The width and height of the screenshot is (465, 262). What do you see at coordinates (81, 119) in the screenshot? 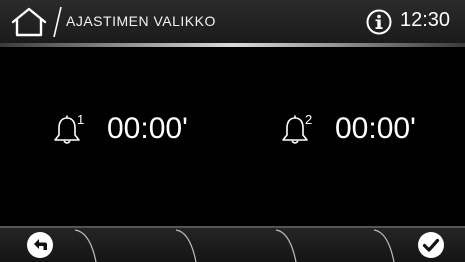
I see `timer-number: 1` at bounding box center [81, 119].